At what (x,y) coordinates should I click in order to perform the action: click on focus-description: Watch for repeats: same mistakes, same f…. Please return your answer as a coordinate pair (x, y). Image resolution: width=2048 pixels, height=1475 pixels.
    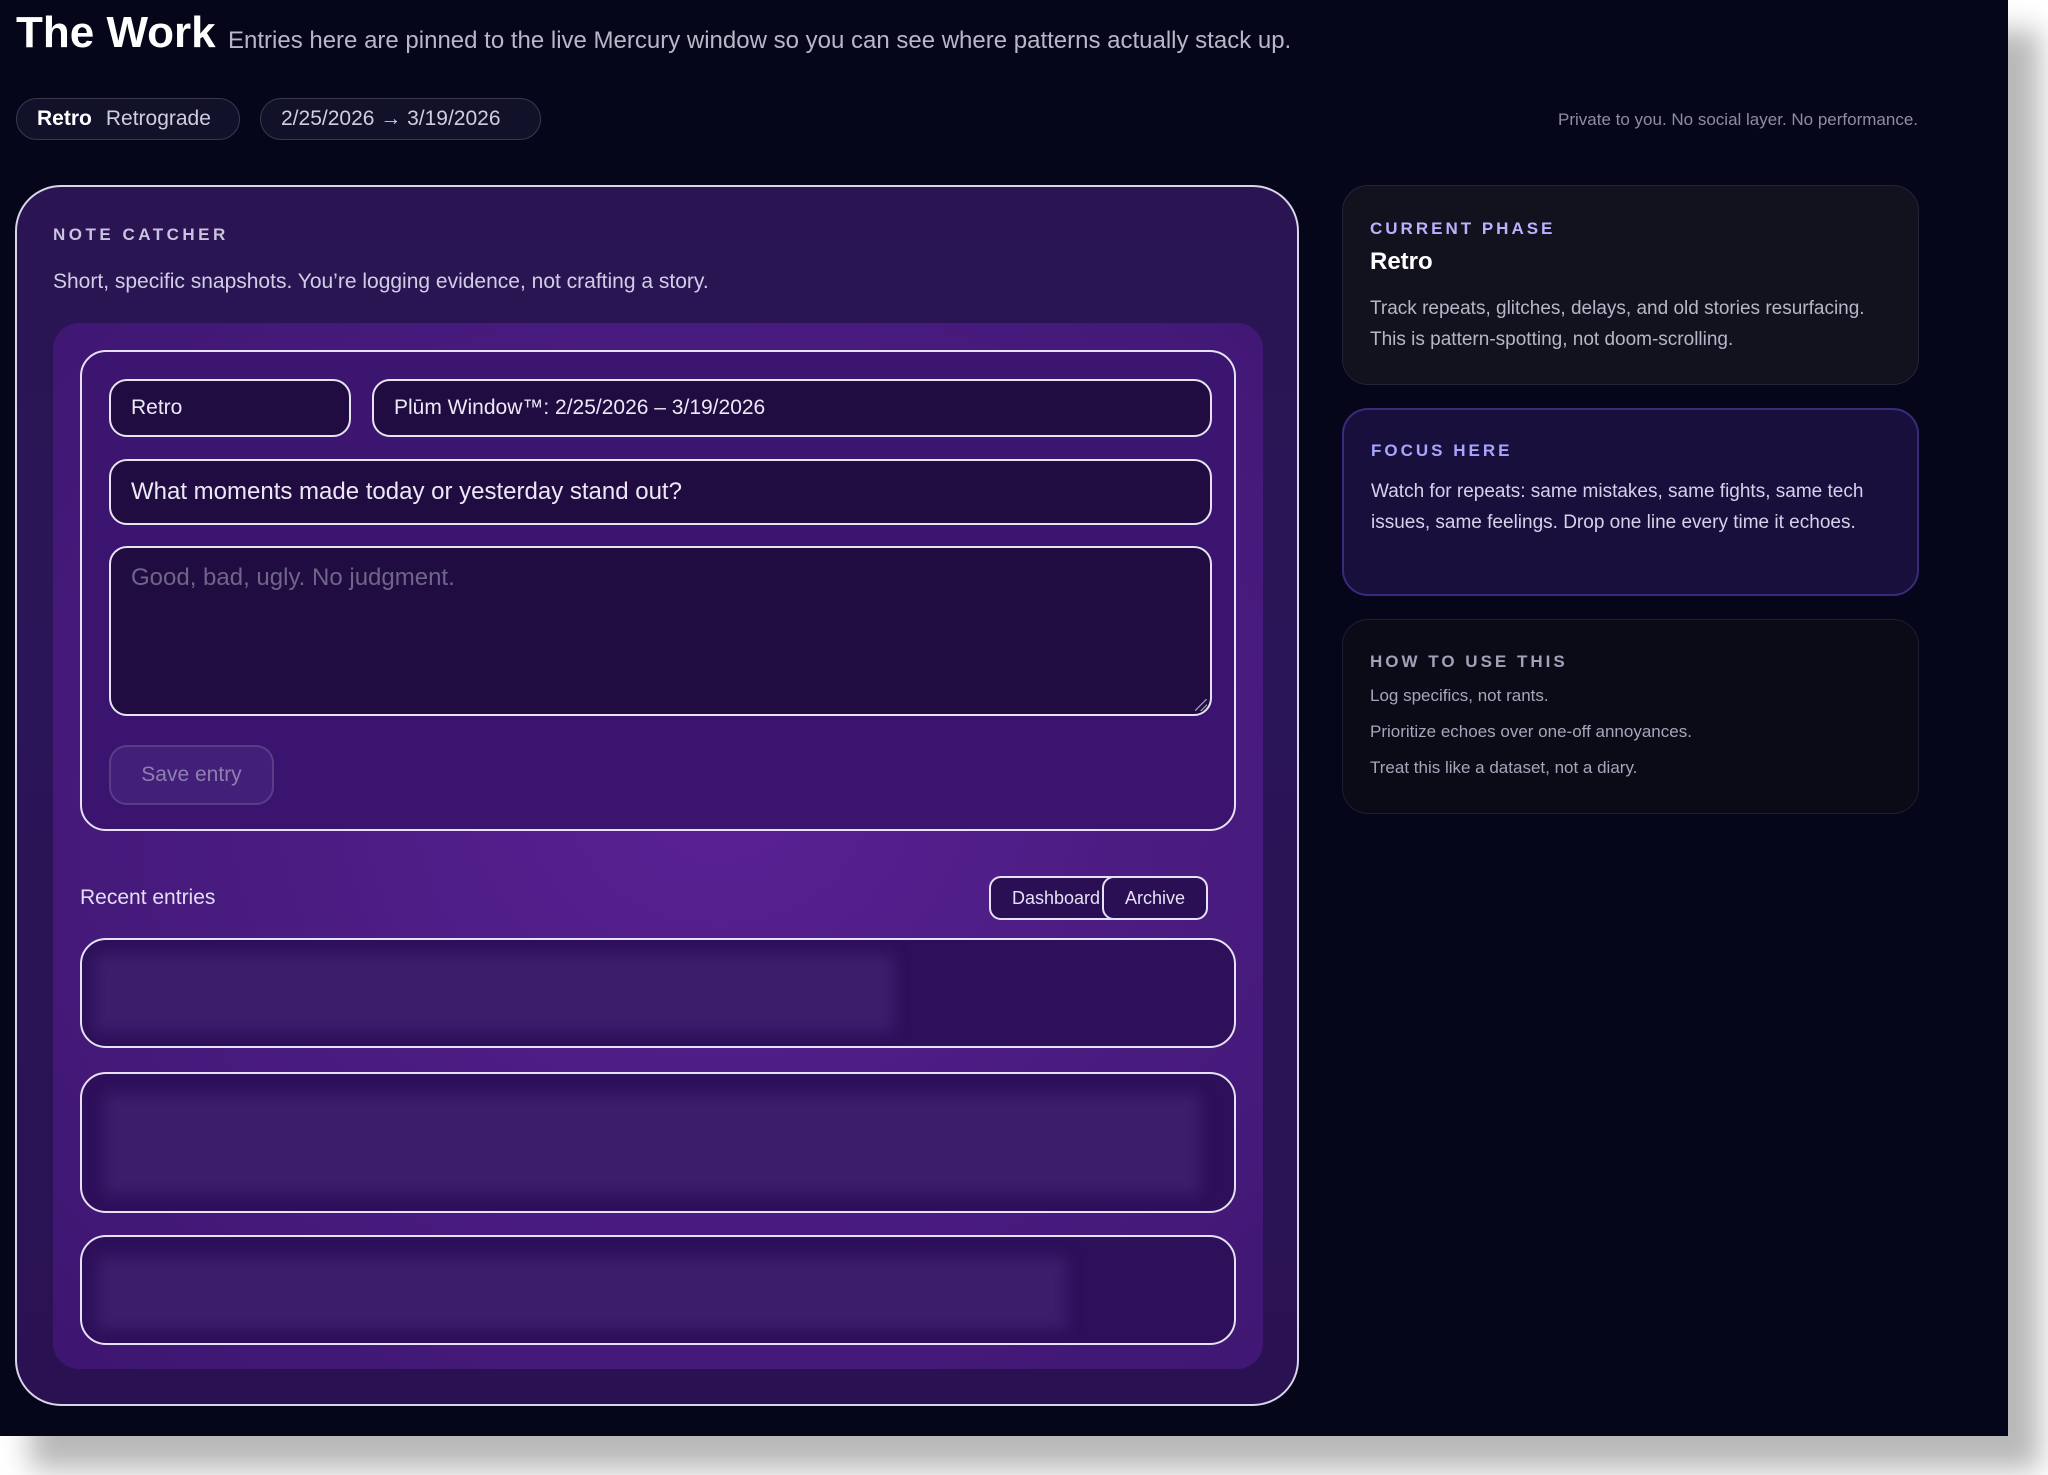
    Looking at the image, I should click on (1617, 507).